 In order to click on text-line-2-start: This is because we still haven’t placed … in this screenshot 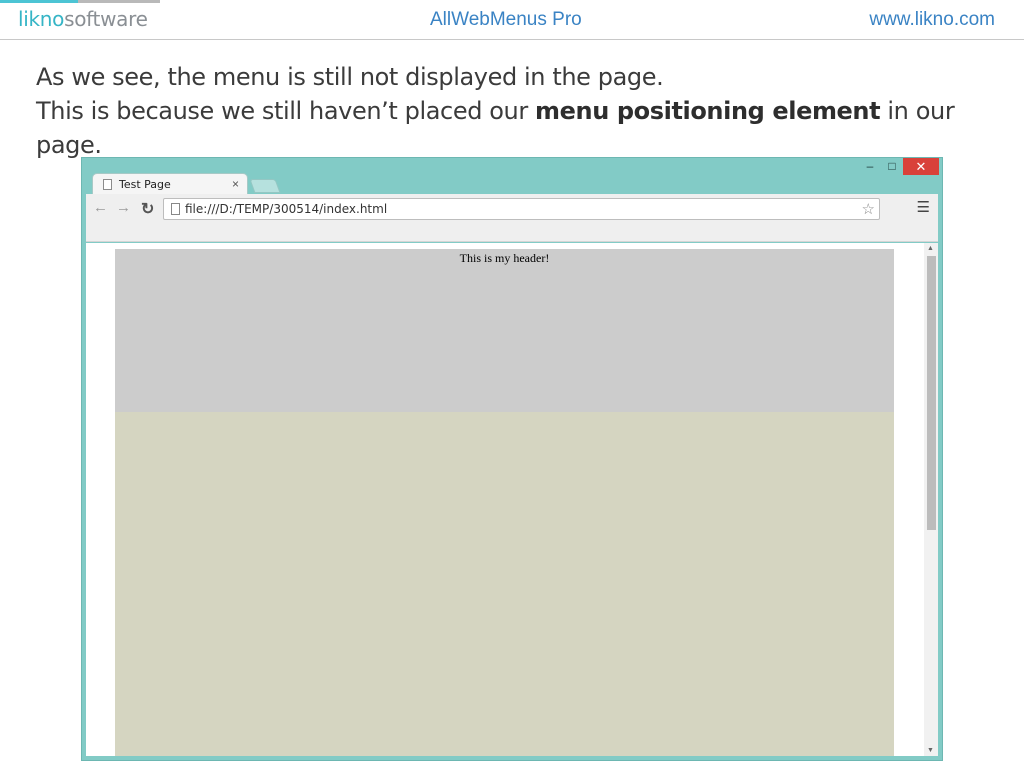, I will do `click(286, 111)`.